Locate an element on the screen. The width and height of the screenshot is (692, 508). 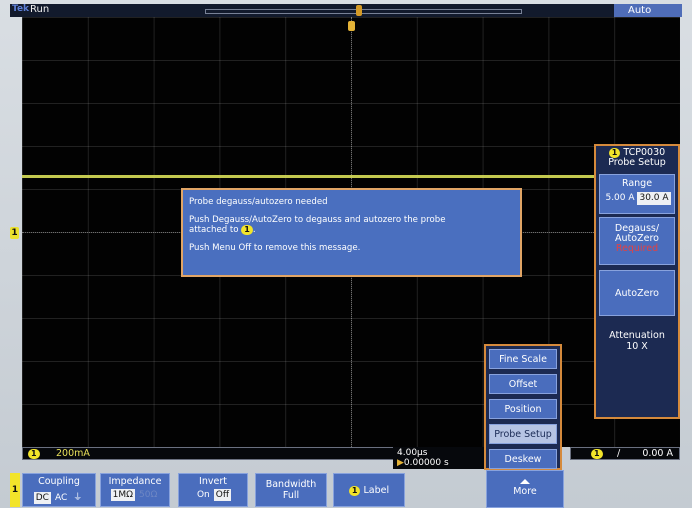
attenuation-value: 10 X is located at coordinates (637, 346).